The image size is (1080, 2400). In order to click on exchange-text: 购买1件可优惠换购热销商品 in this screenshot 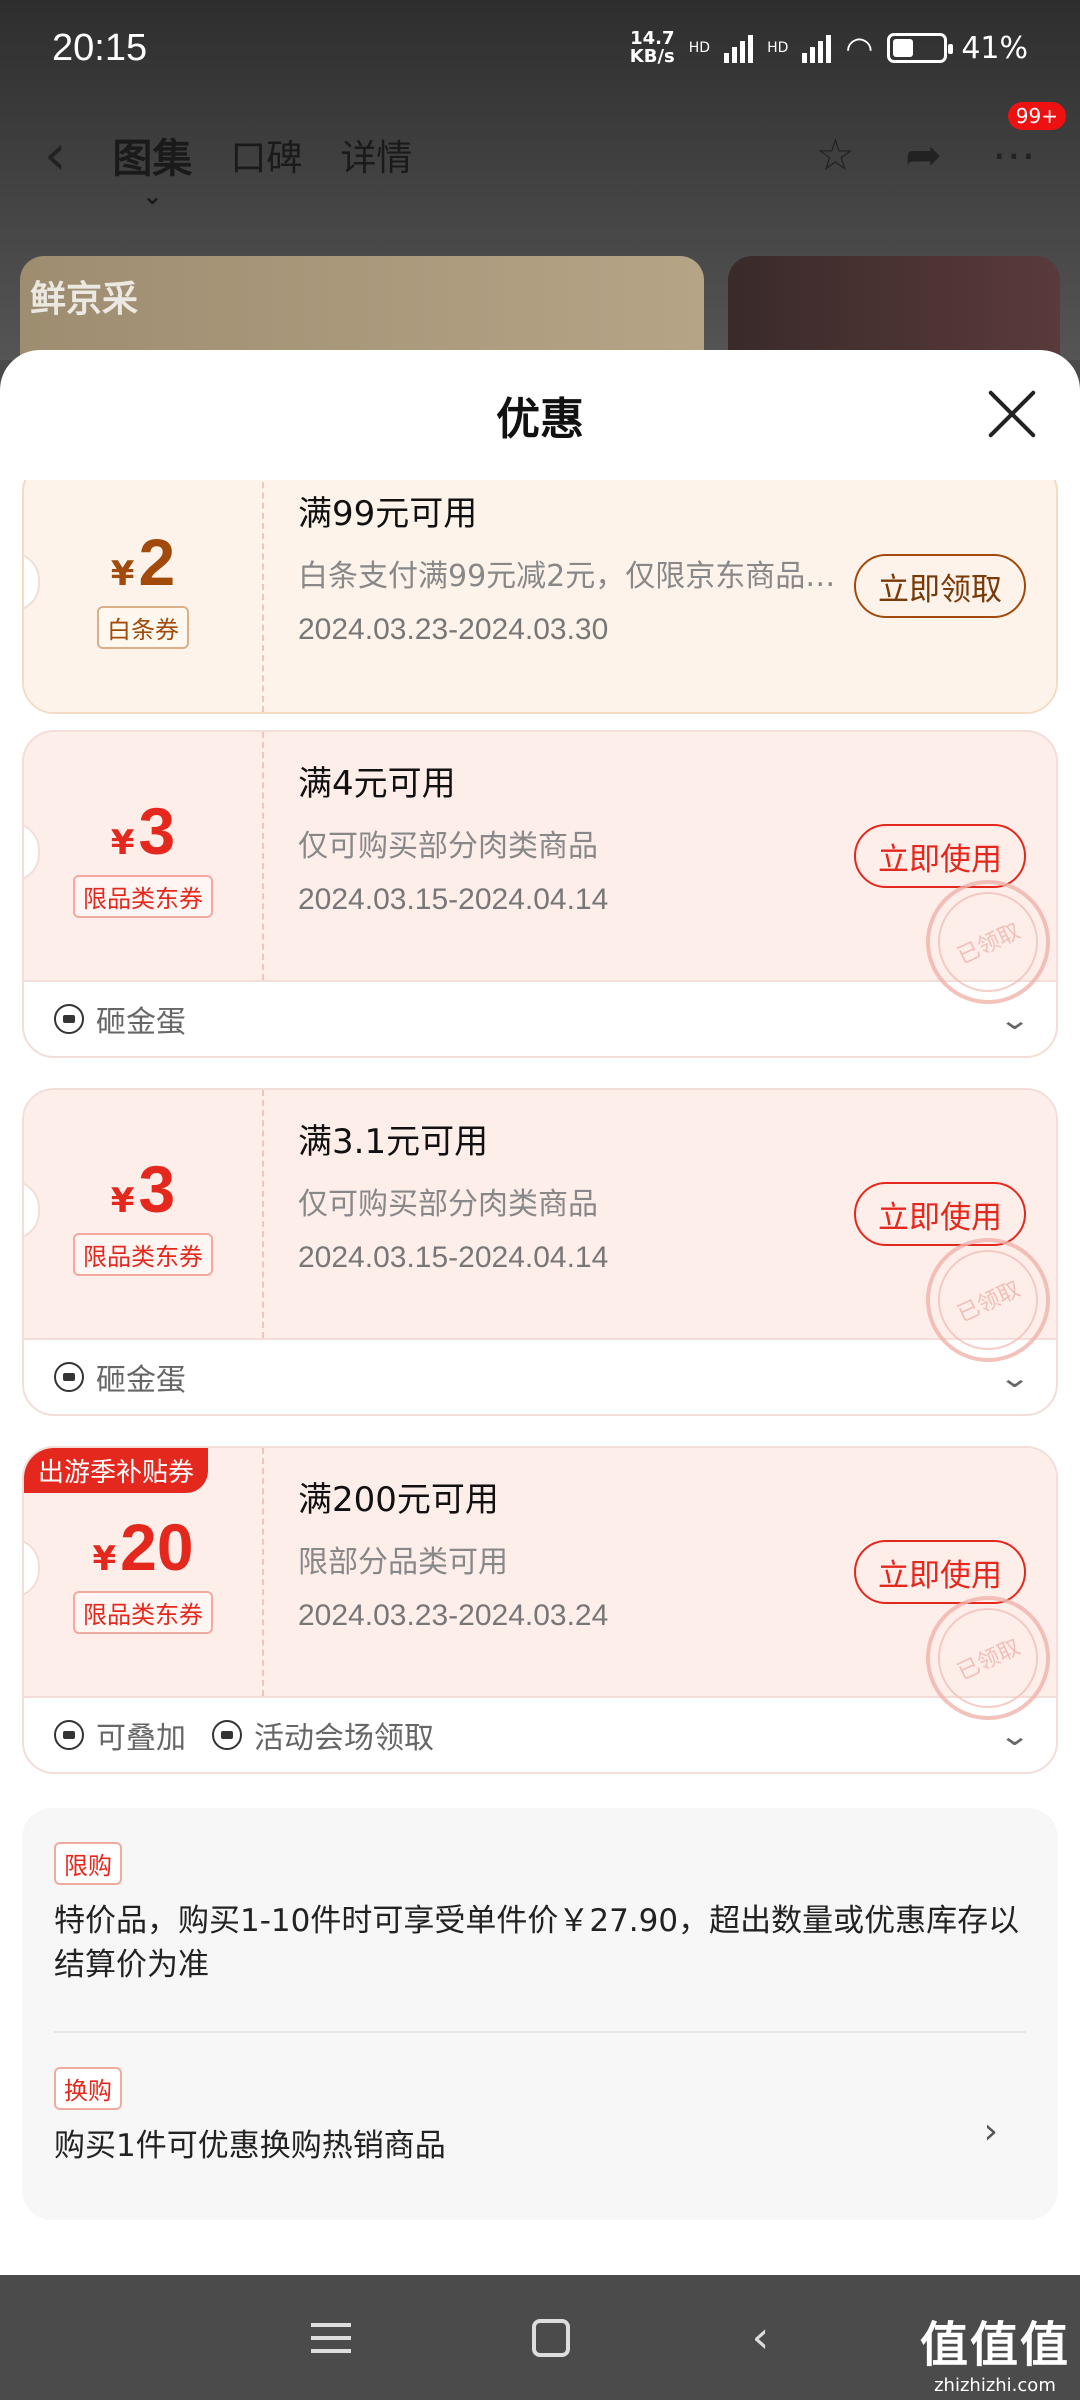, I will do `click(250, 2146)`.